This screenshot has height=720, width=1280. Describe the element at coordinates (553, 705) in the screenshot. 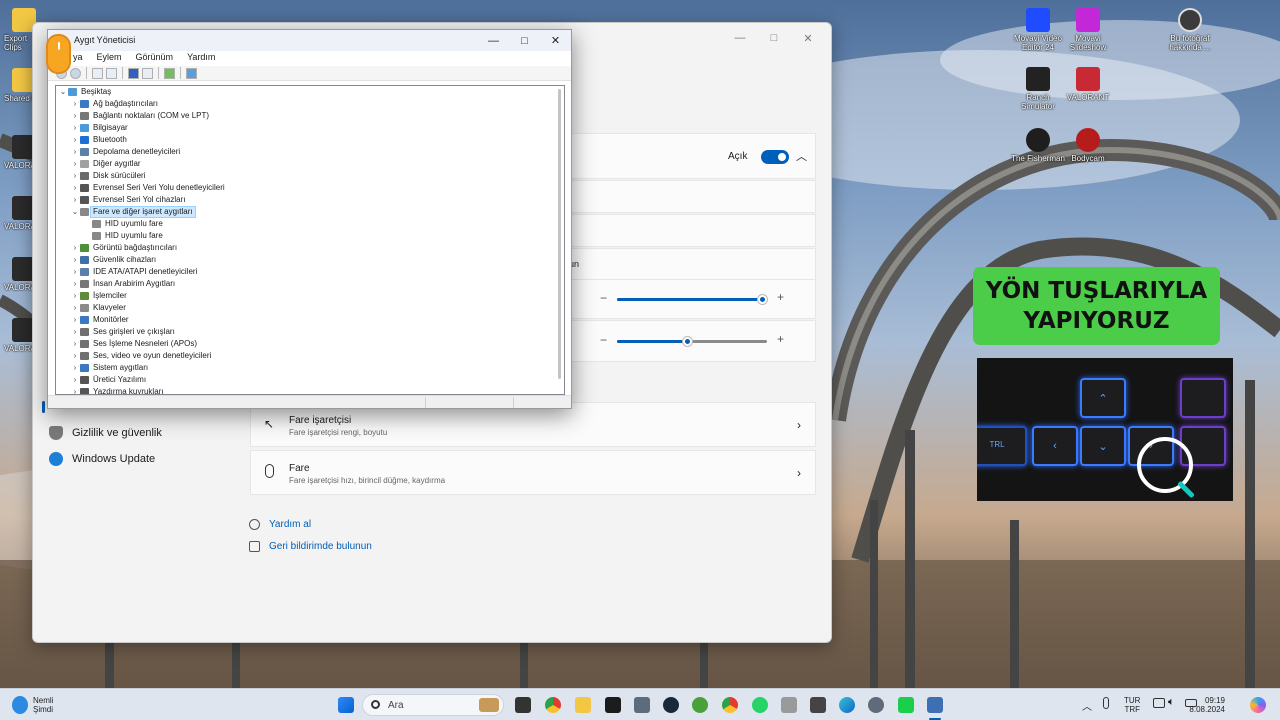

I see `chrome-icon` at that location.